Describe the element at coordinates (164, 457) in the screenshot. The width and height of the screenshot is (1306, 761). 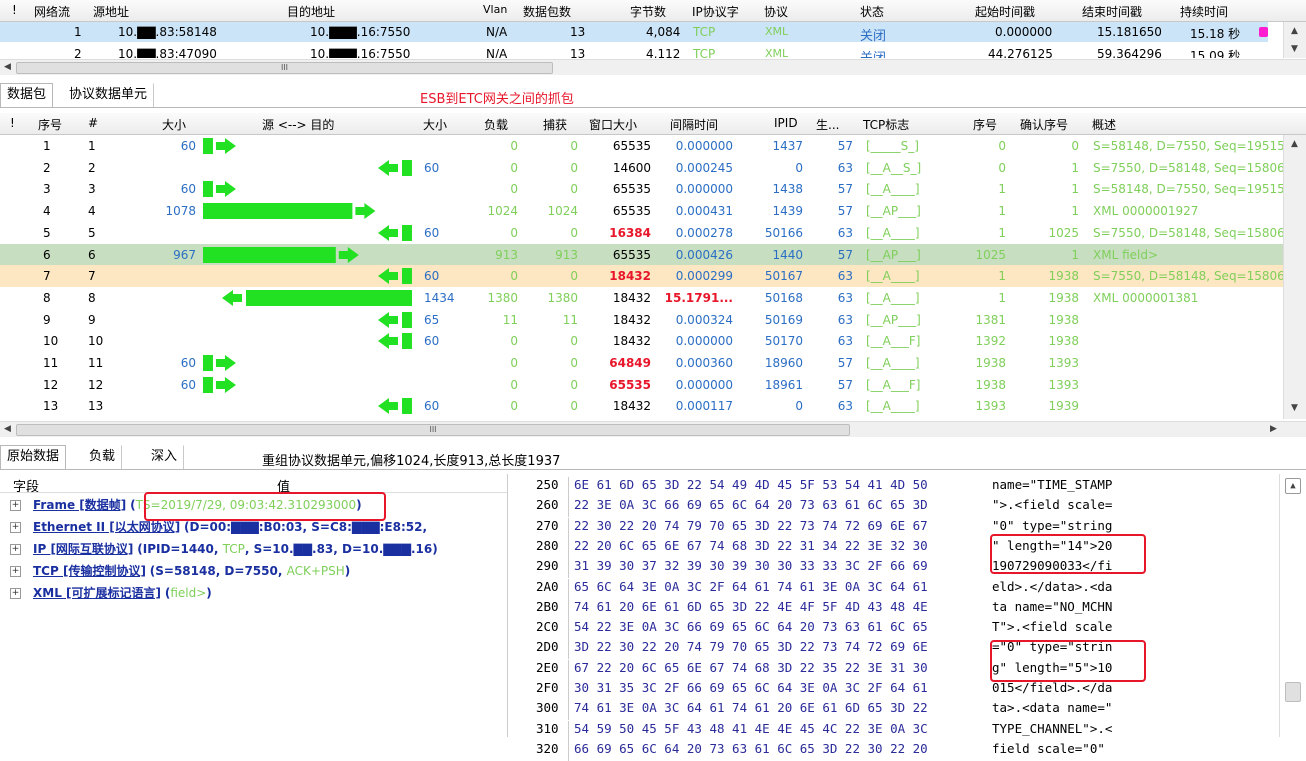
I see `tab-deep: 深入` at that location.